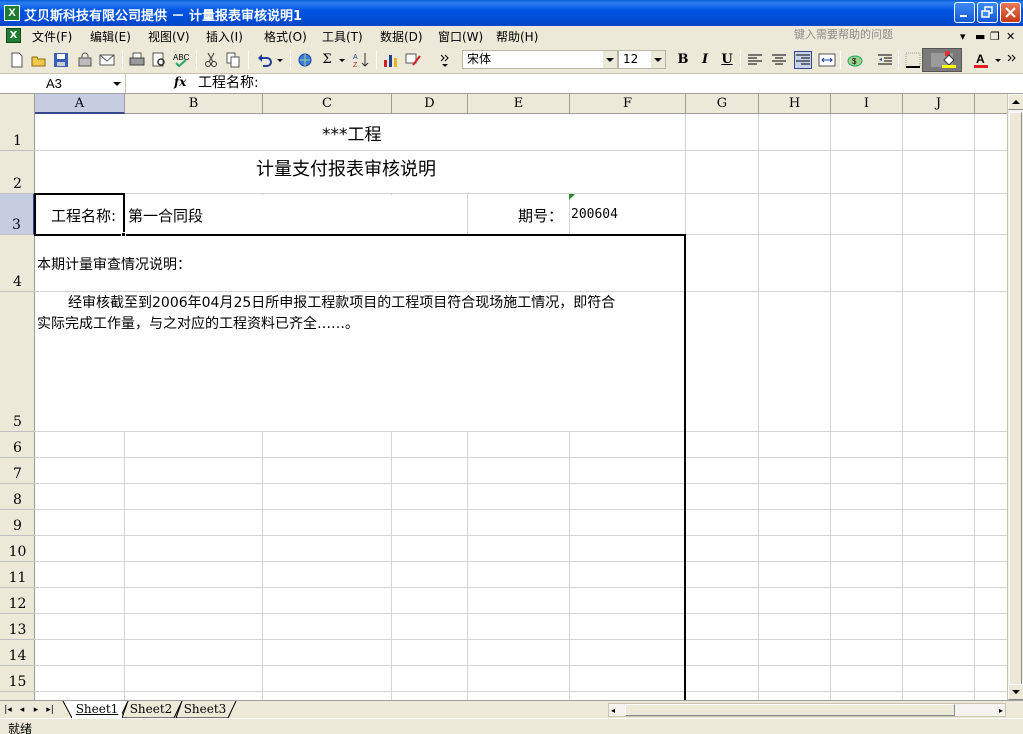  What do you see at coordinates (61, 60) in the screenshot?
I see `save-icon` at bounding box center [61, 60].